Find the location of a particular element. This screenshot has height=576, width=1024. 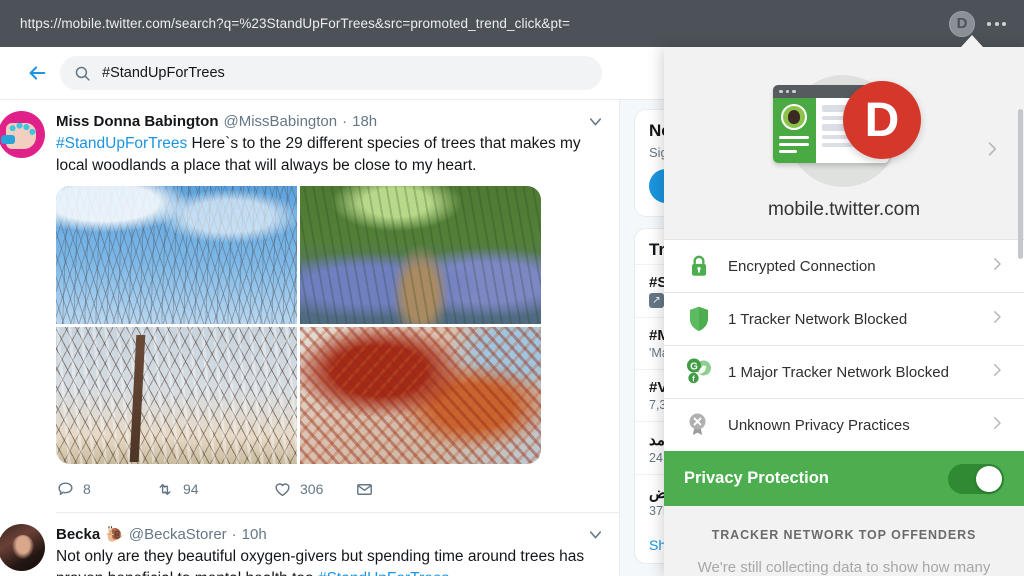

privacy-protection-label: Privacy Protection is located at coordinates (756, 478).